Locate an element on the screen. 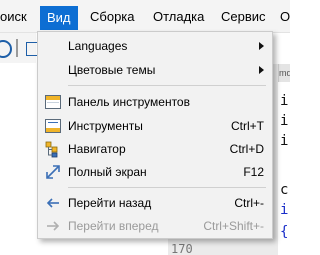 The height and width of the screenshot is (255, 320). menu-item-label: Languages is located at coordinates (98, 46).